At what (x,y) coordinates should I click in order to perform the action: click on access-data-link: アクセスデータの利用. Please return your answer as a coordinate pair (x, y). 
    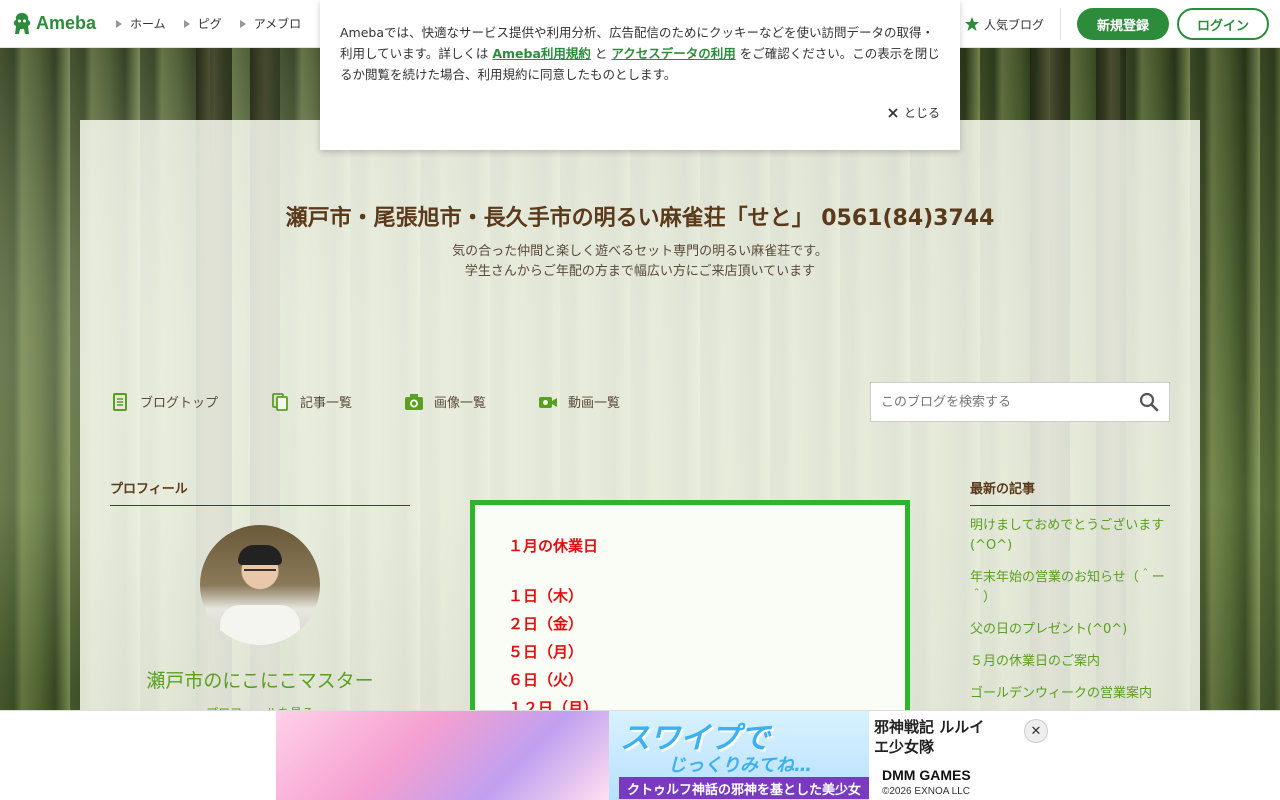
    Looking at the image, I should click on (673, 53).